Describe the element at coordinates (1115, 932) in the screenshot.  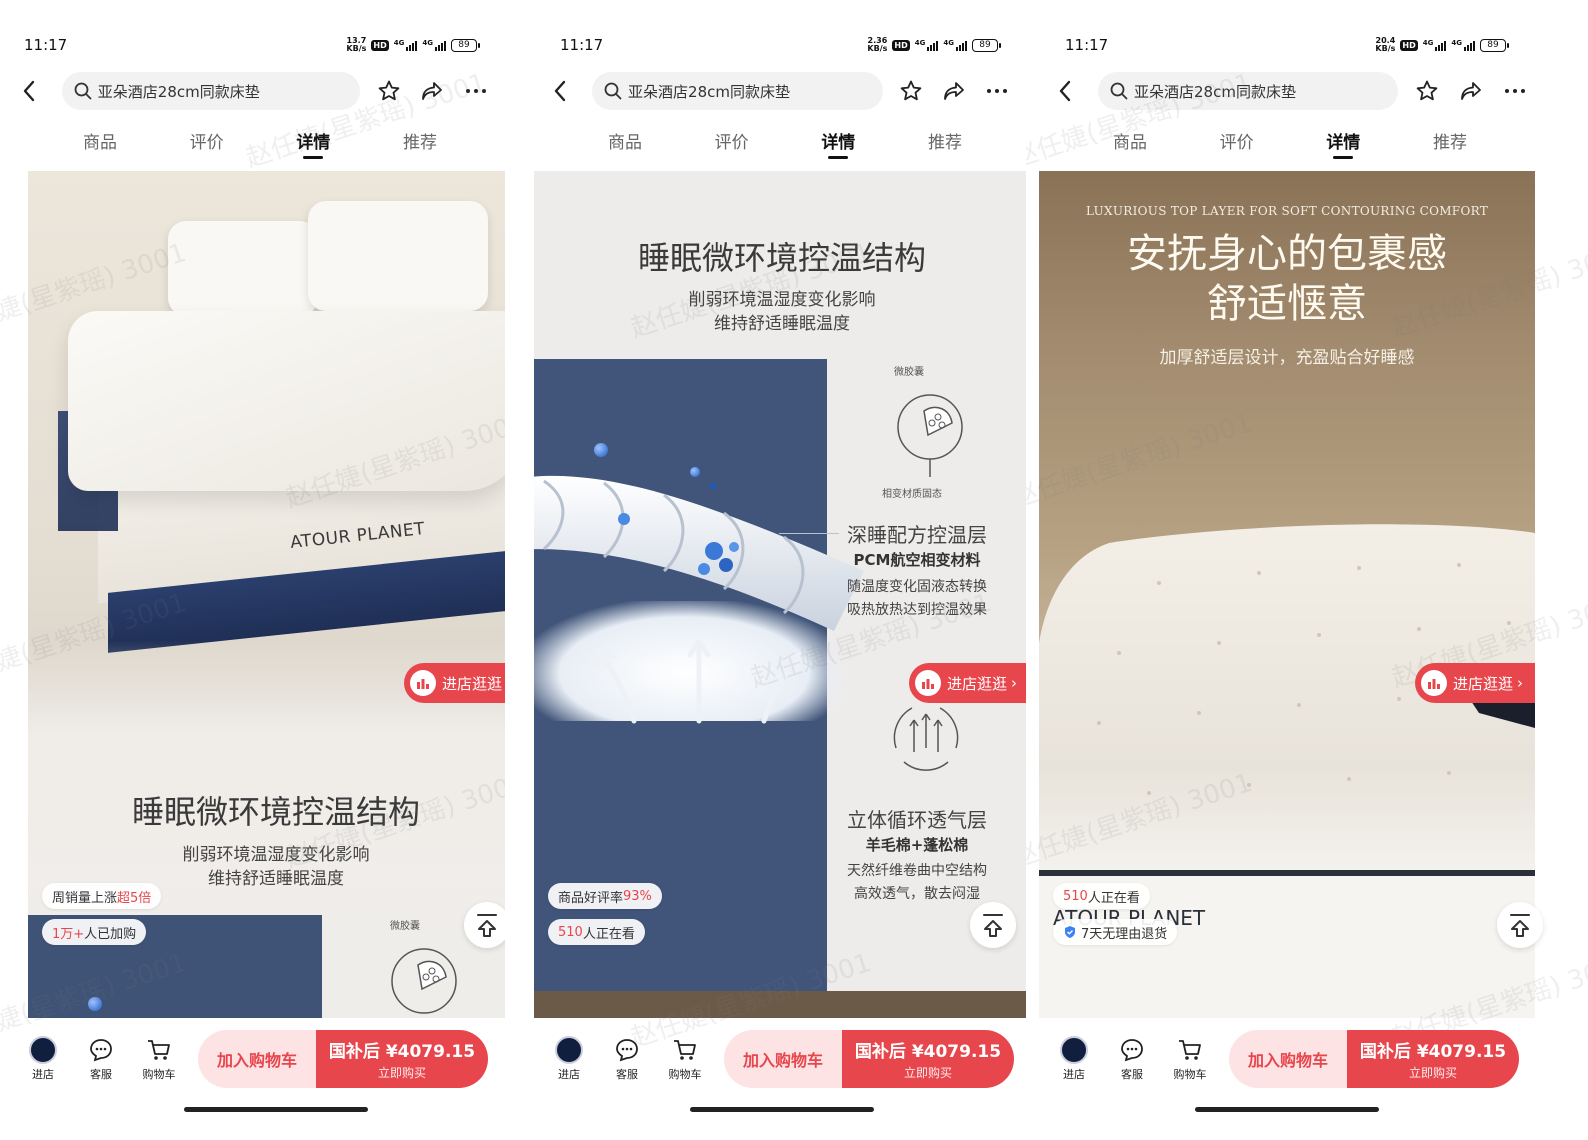
I see `return-policy-badge: 7天无理由退货` at that location.